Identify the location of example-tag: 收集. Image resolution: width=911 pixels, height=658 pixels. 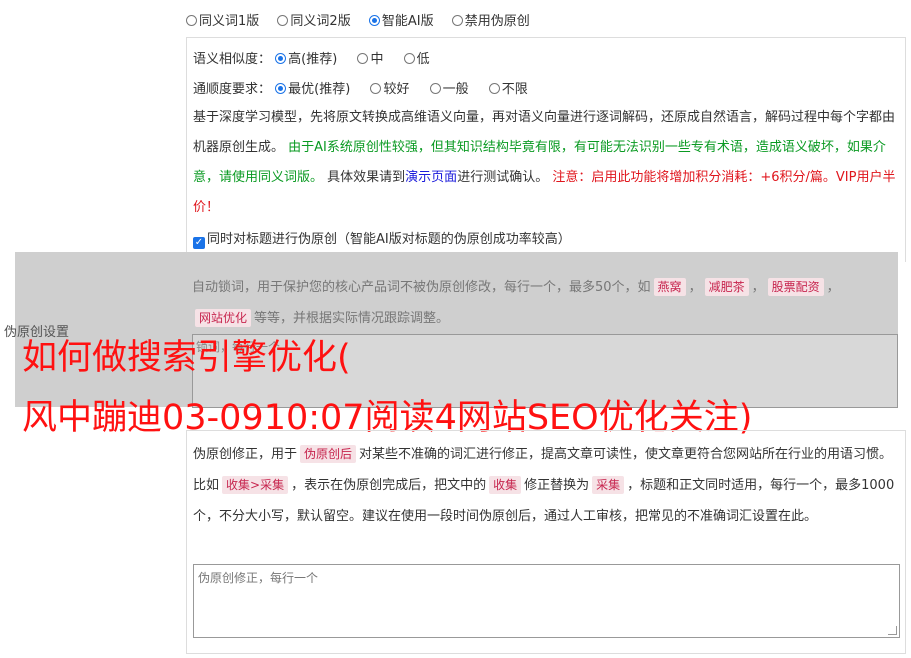
(505, 485).